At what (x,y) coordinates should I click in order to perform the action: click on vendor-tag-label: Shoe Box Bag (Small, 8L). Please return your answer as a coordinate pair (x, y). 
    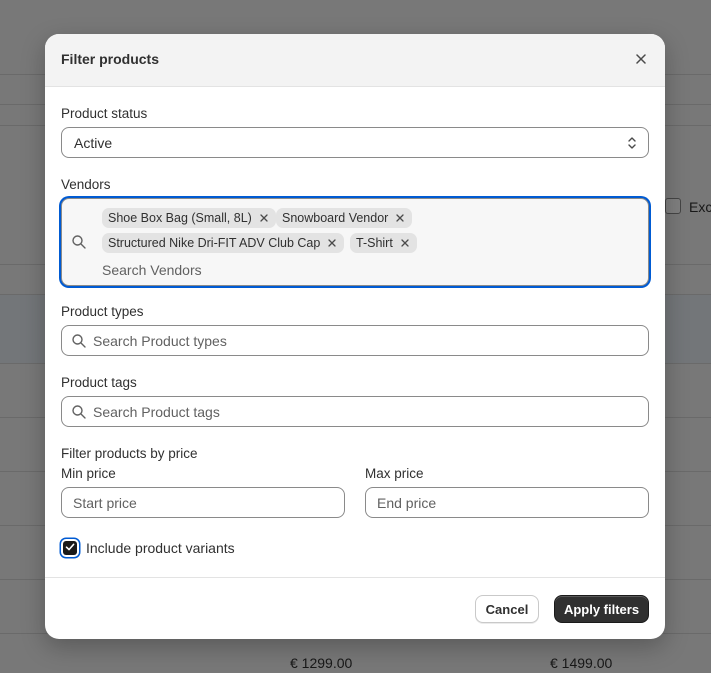
    Looking at the image, I should click on (180, 218).